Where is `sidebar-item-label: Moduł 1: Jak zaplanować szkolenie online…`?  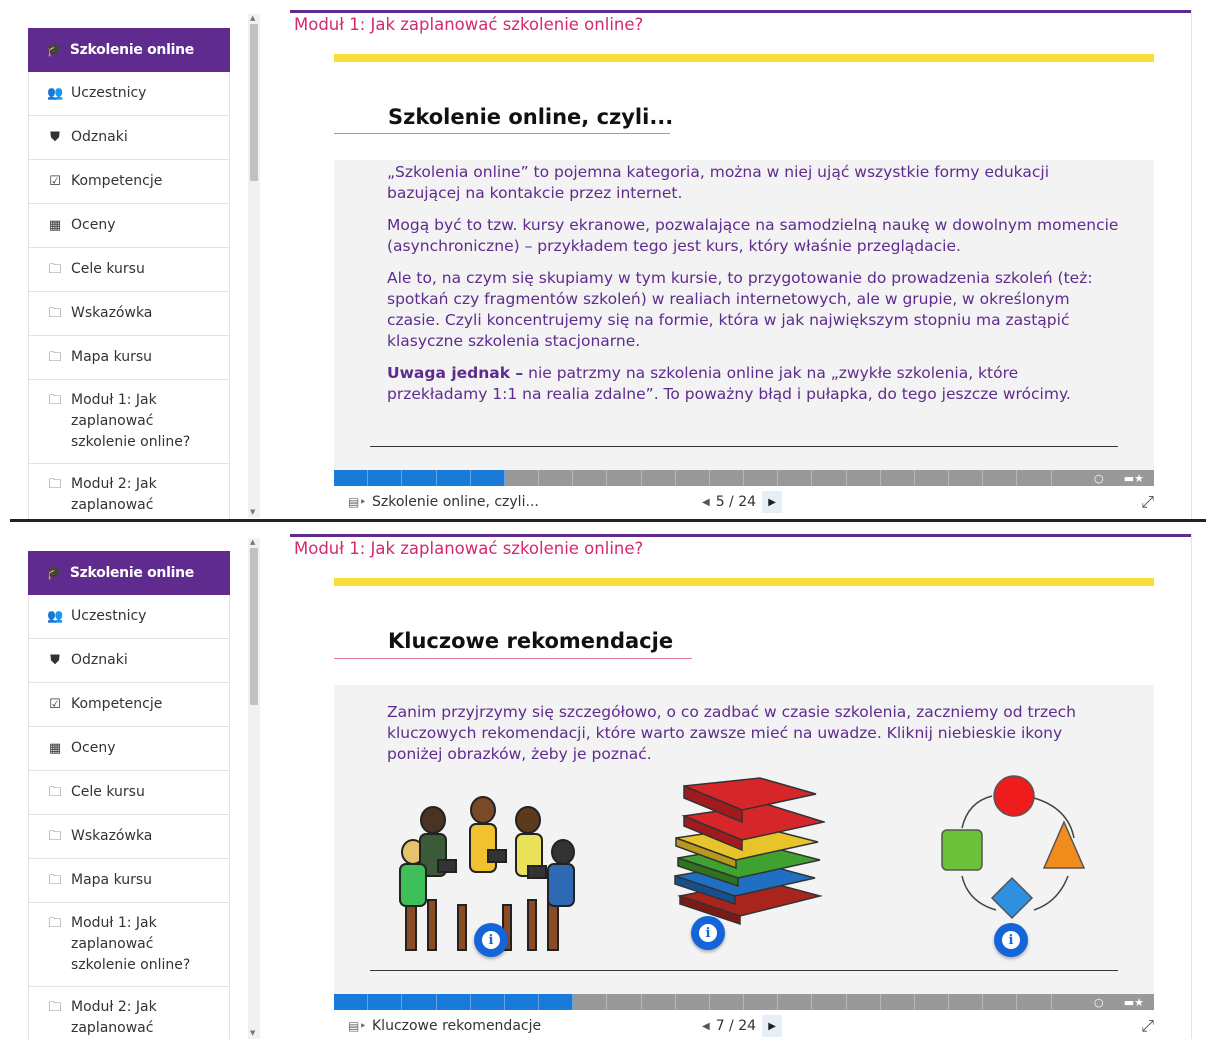 sidebar-item-label: Moduł 1: Jak zaplanować szkolenie online… is located at coordinates (131, 421).